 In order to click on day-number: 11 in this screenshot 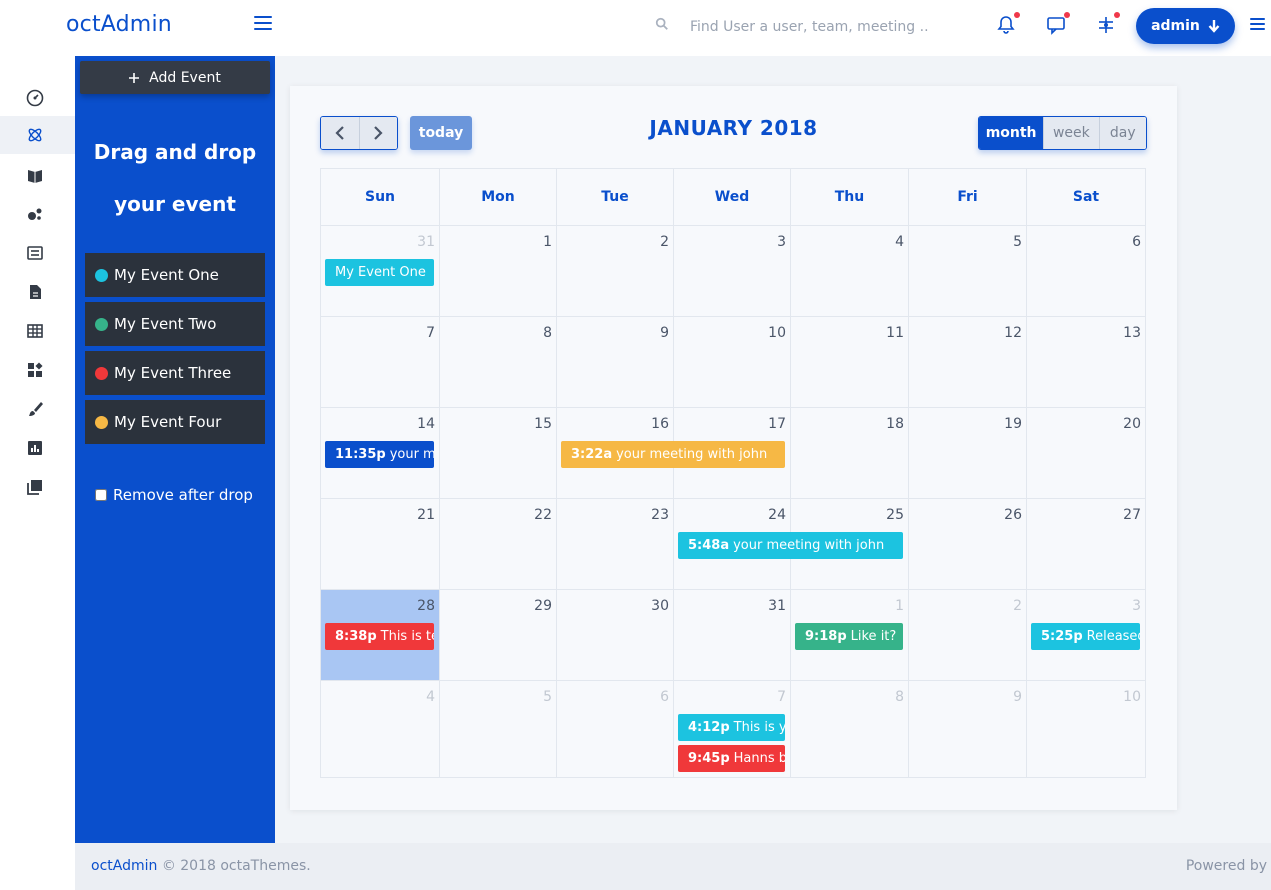, I will do `click(895, 333)`.